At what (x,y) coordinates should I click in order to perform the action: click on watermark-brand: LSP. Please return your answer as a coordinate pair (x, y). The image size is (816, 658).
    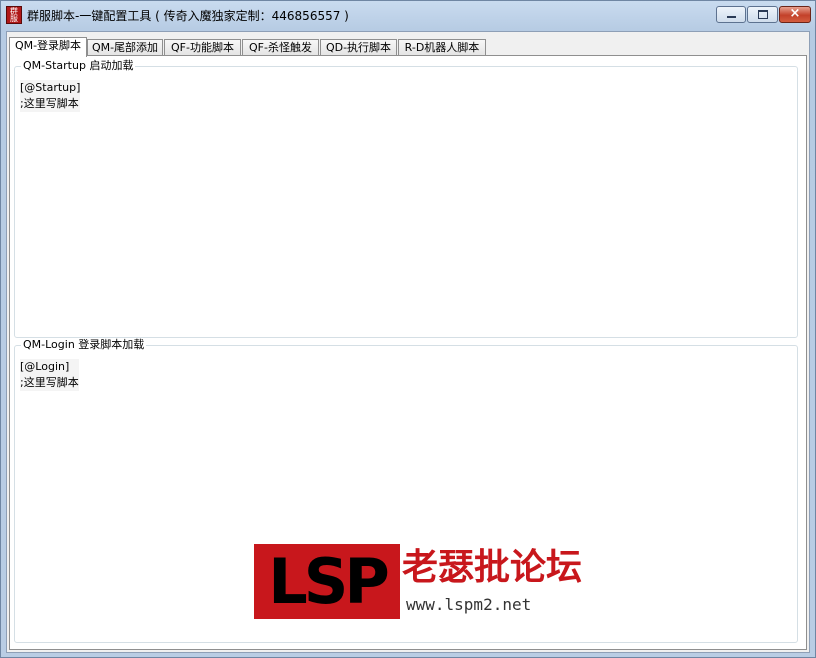
    Looking at the image, I should click on (327, 581).